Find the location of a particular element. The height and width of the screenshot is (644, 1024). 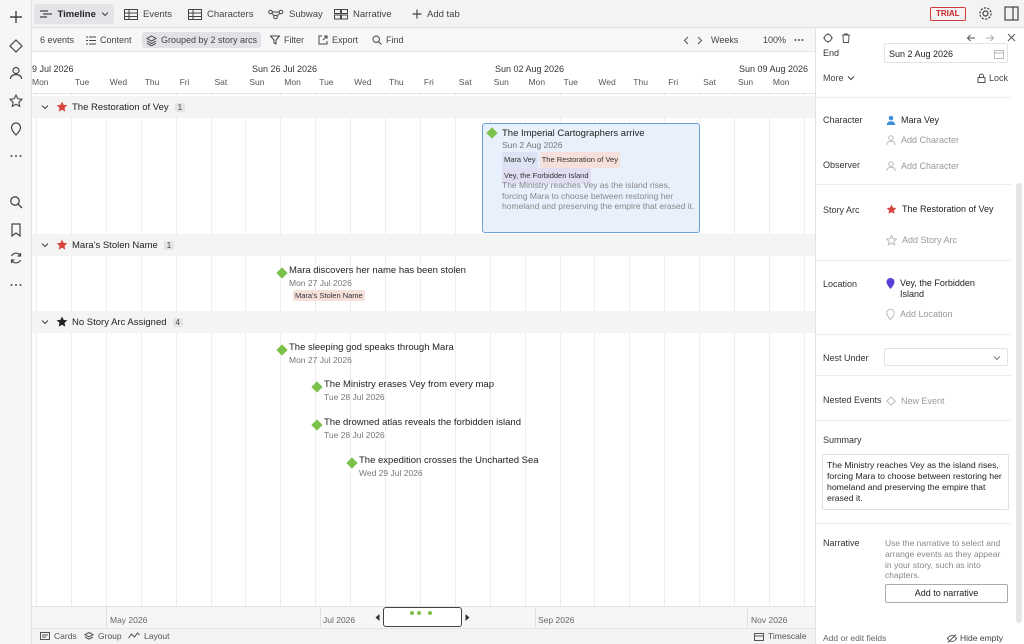

list-icon is located at coordinates (91, 40).